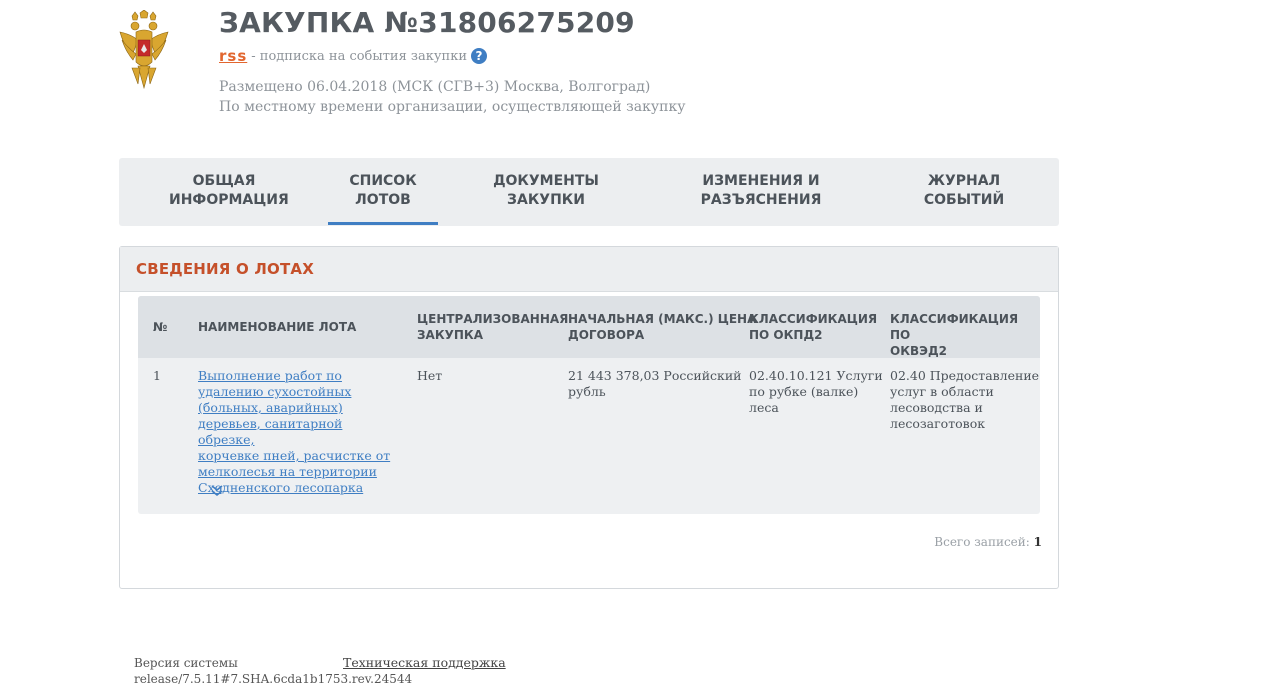  What do you see at coordinates (383, 198) in the screenshot?
I see `tab-lot-list: СПИСОК ЛОТОВ` at bounding box center [383, 198].